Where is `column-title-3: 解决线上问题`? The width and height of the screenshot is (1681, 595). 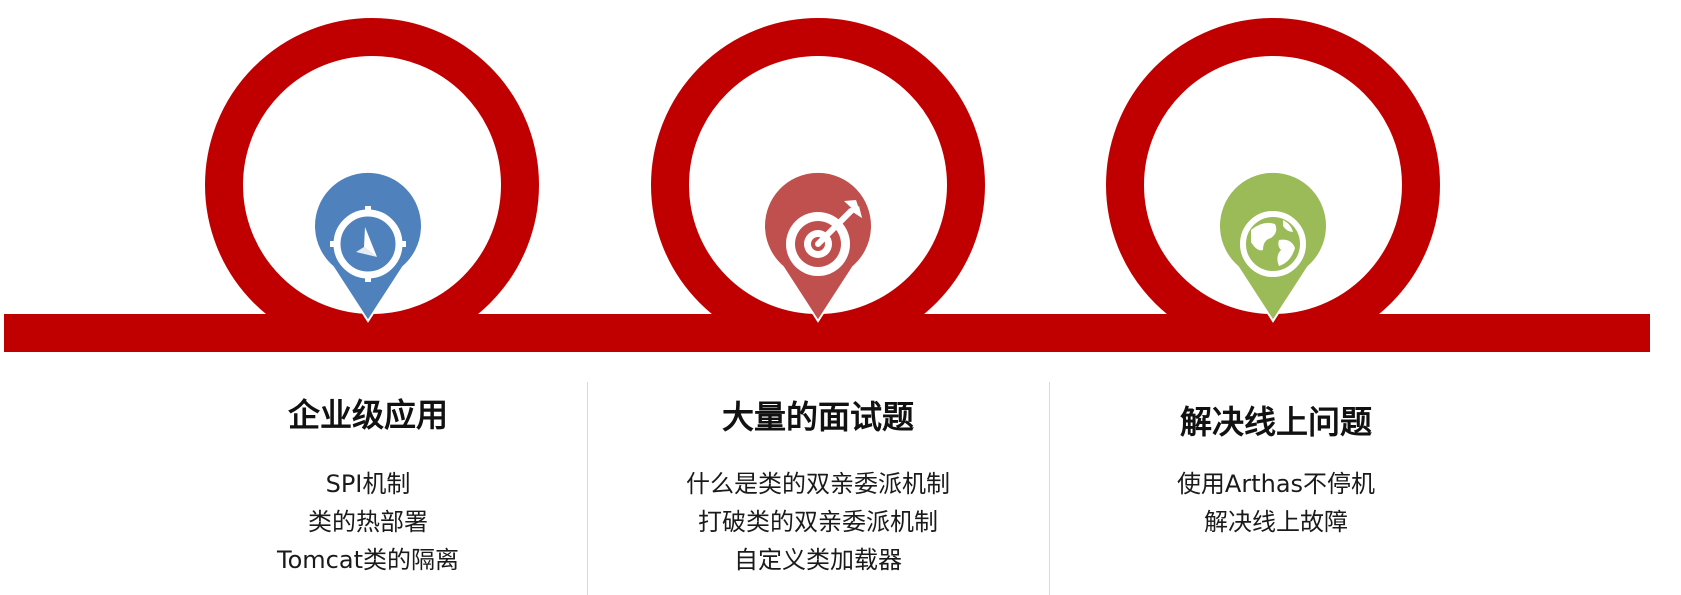
column-title-3: 解决线上问题 is located at coordinates (1275, 422).